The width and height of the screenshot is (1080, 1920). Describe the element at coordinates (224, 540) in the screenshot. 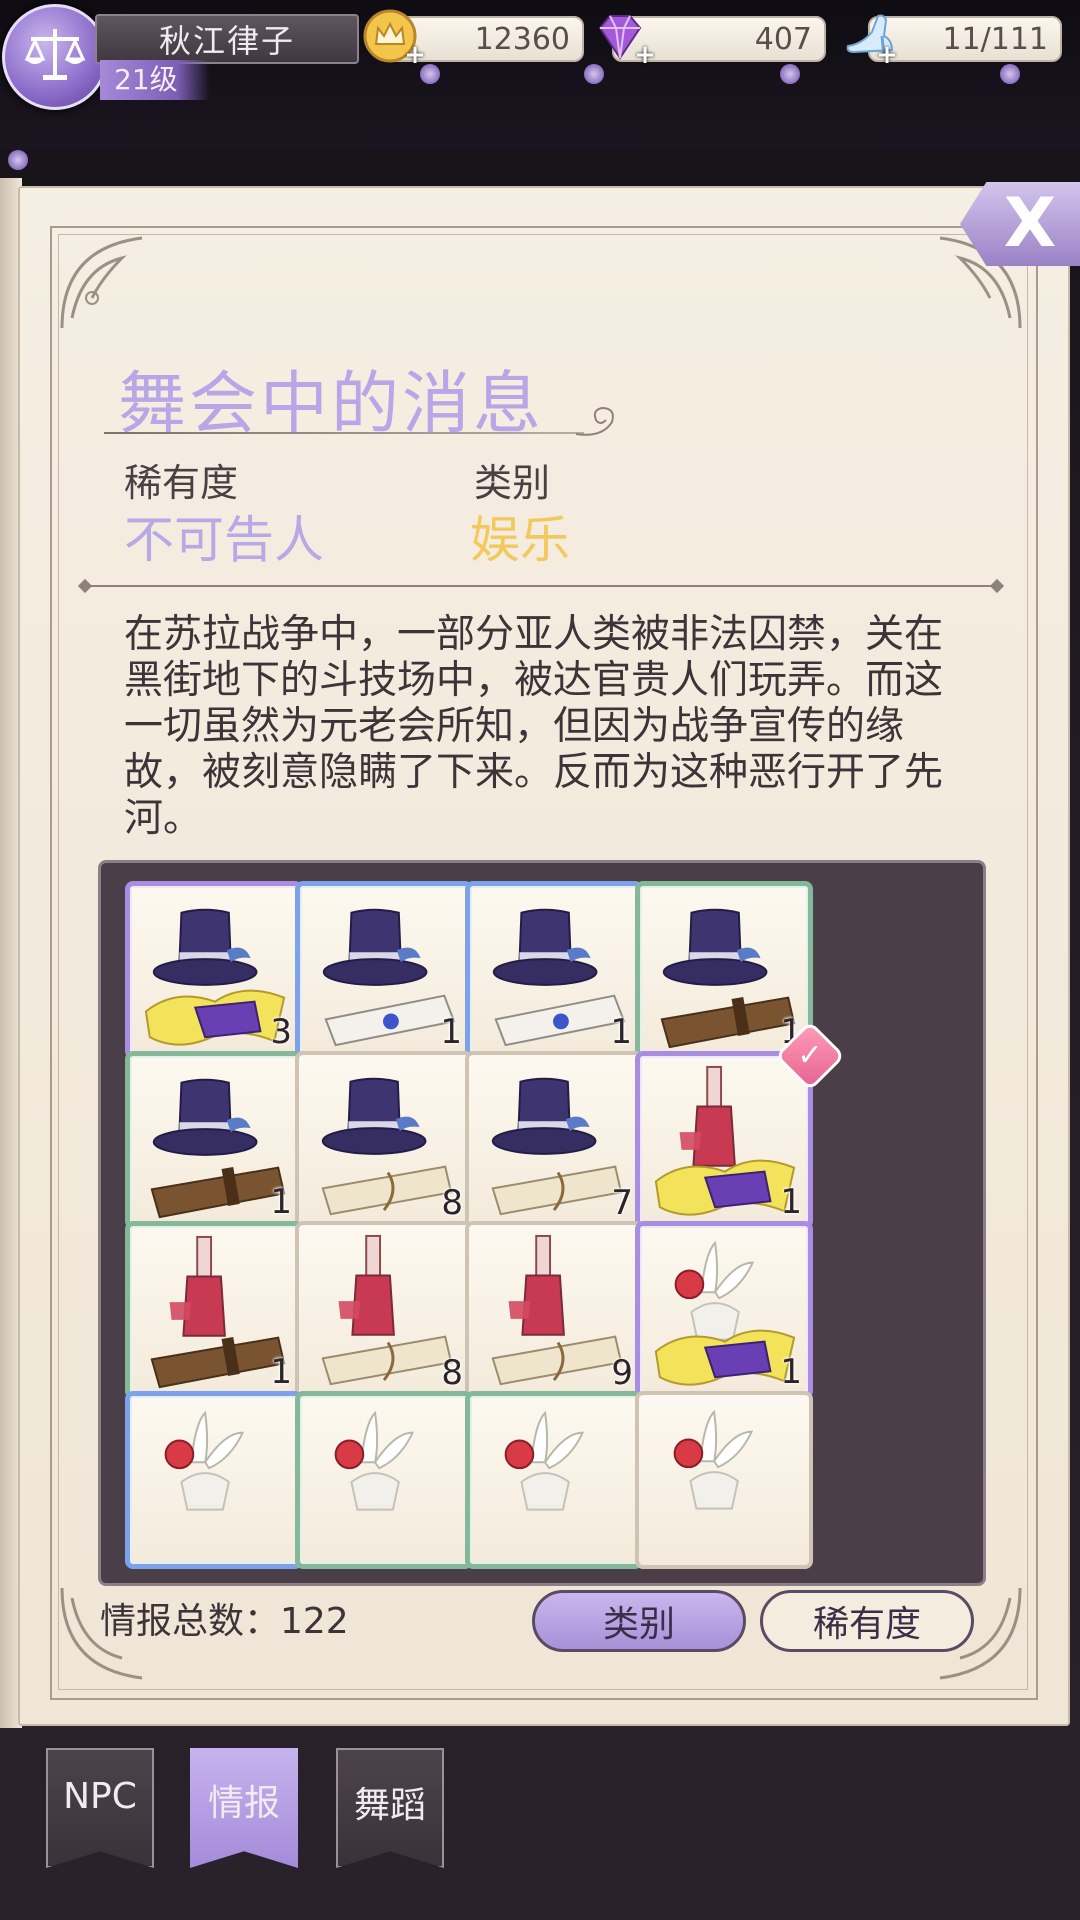

I see `rarity-value: 不可告人` at that location.